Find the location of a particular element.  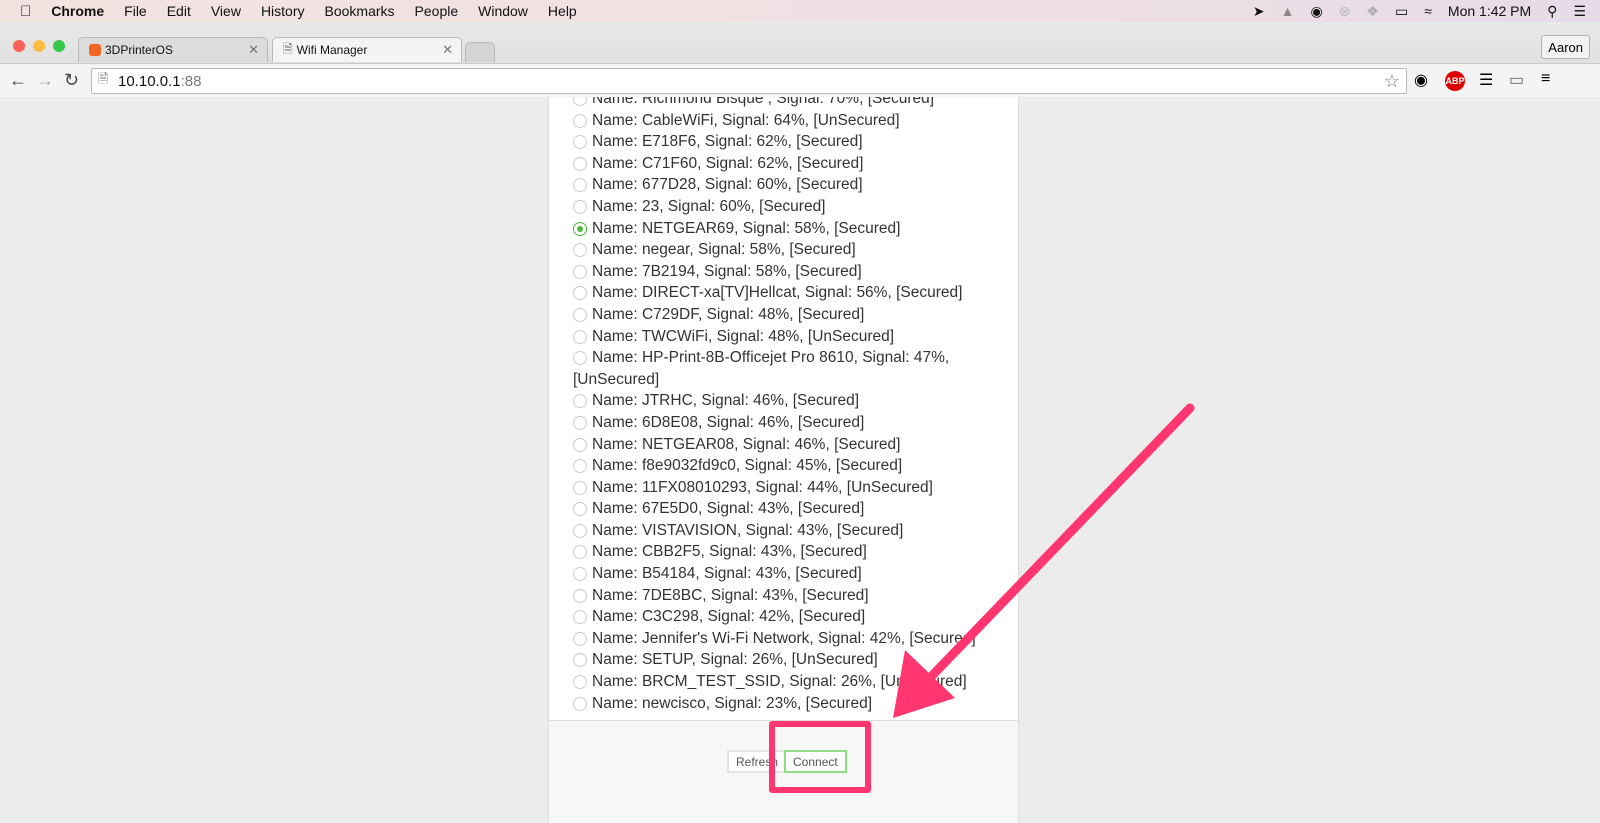

annotation-arrow is located at coordinates (1044, 560).